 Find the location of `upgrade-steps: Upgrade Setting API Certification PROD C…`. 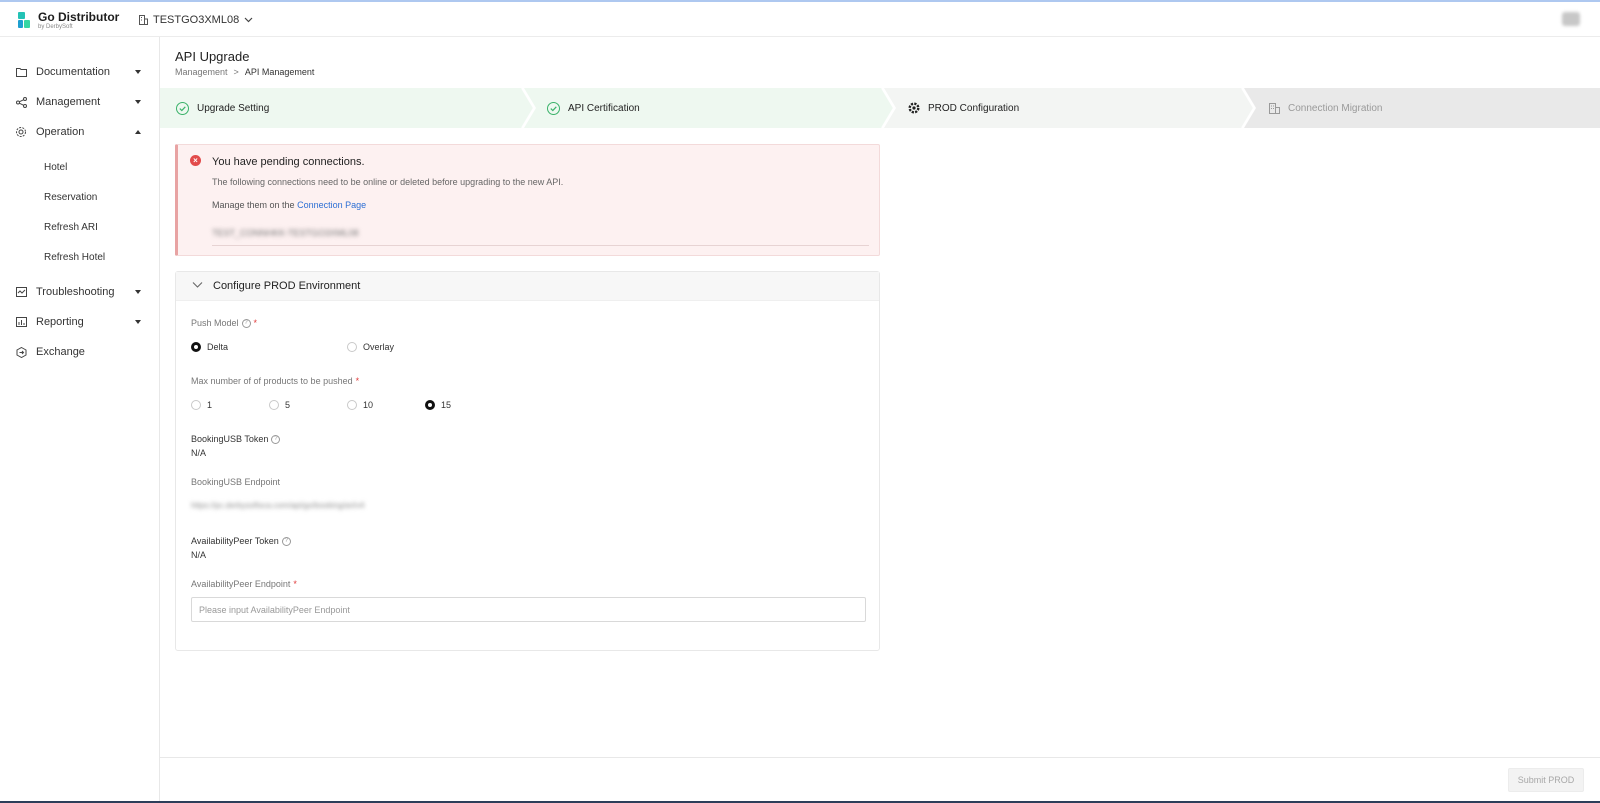

upgrade-steps: Upgrade Setting API Certification PROD C… is located at coordinates (880, 108).